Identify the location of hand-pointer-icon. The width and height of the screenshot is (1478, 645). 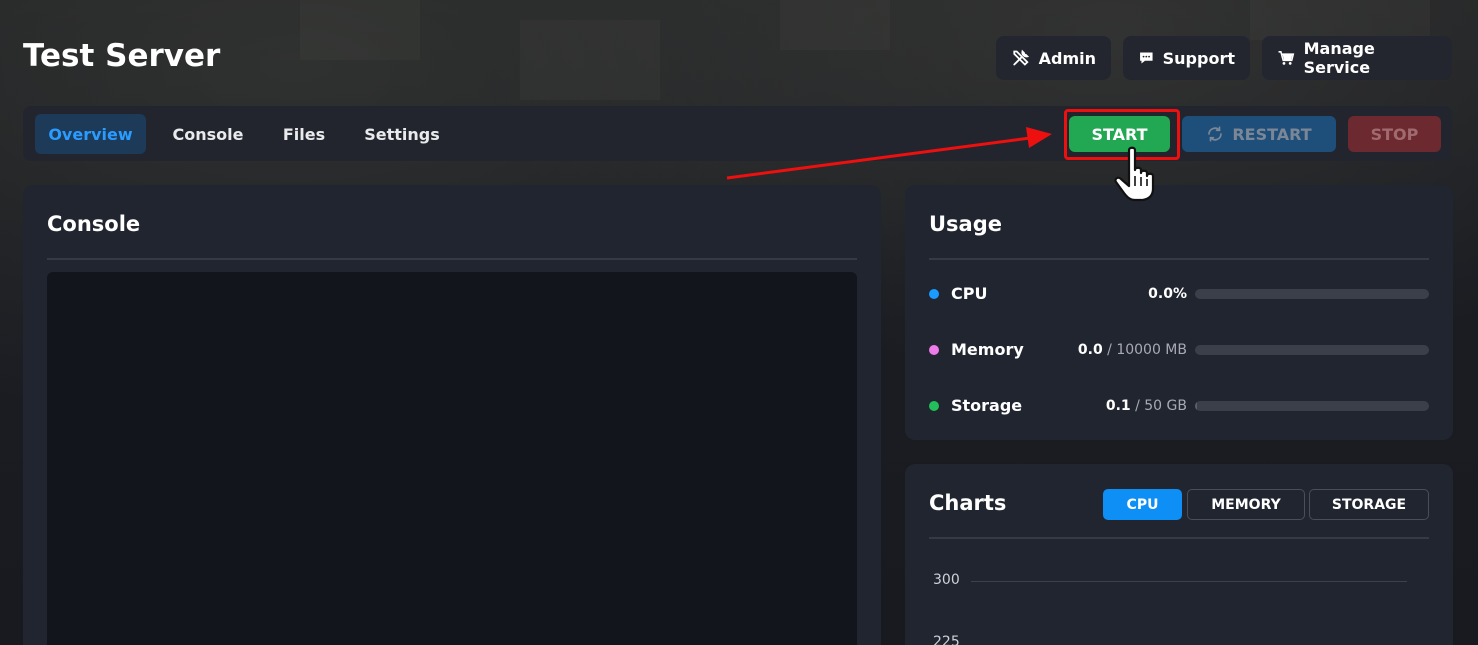
(1134, 174).